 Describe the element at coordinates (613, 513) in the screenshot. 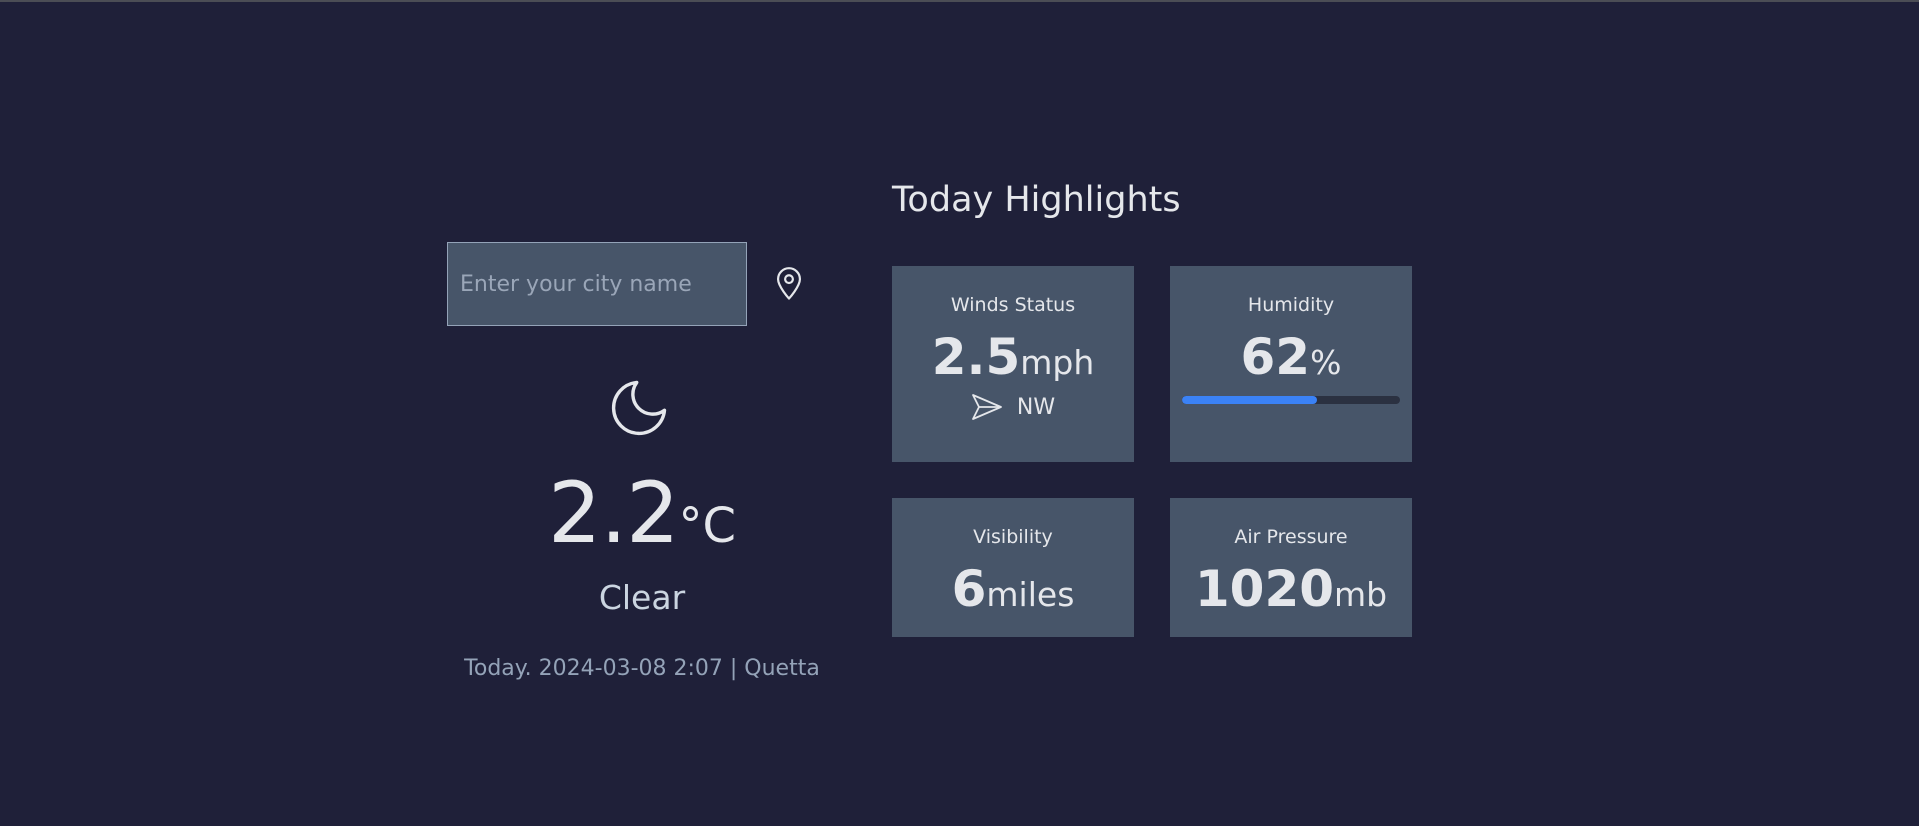

I see `temperature-value: 2.2` at that location.